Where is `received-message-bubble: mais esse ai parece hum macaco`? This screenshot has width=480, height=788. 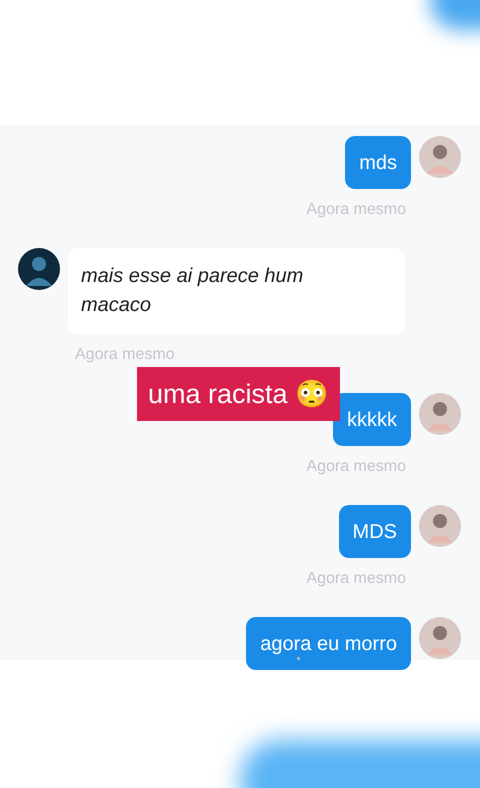 received-message-bubble: mais esse ai parece hum macaco is located at coordinates (236, 291).